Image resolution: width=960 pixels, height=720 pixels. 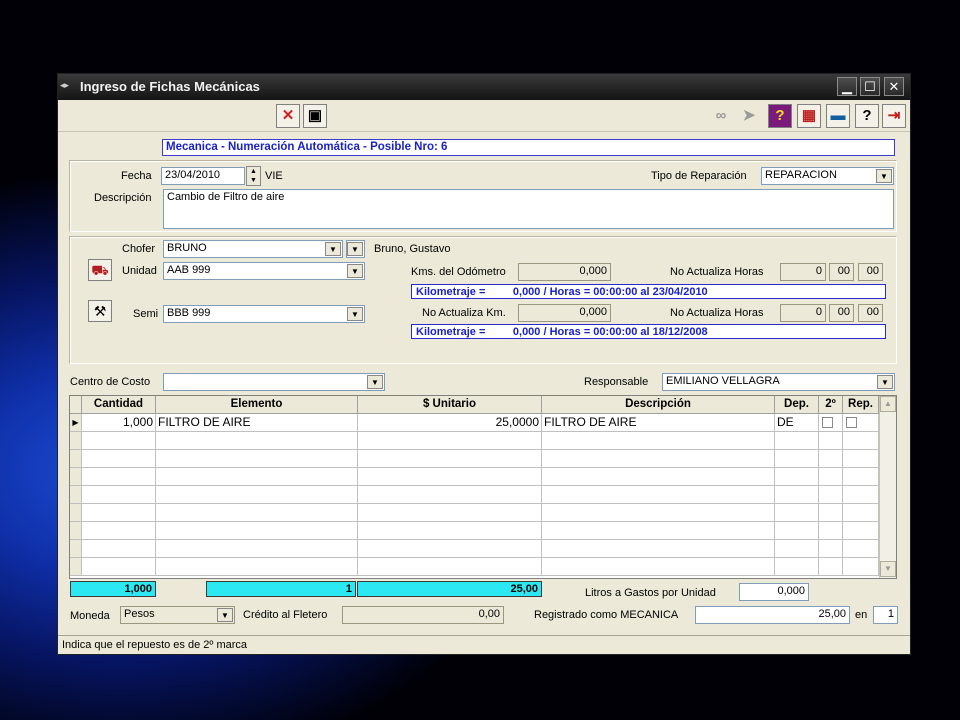 I want to click on column-header-cantidad: Cantidad, so click(x=119, y=405).